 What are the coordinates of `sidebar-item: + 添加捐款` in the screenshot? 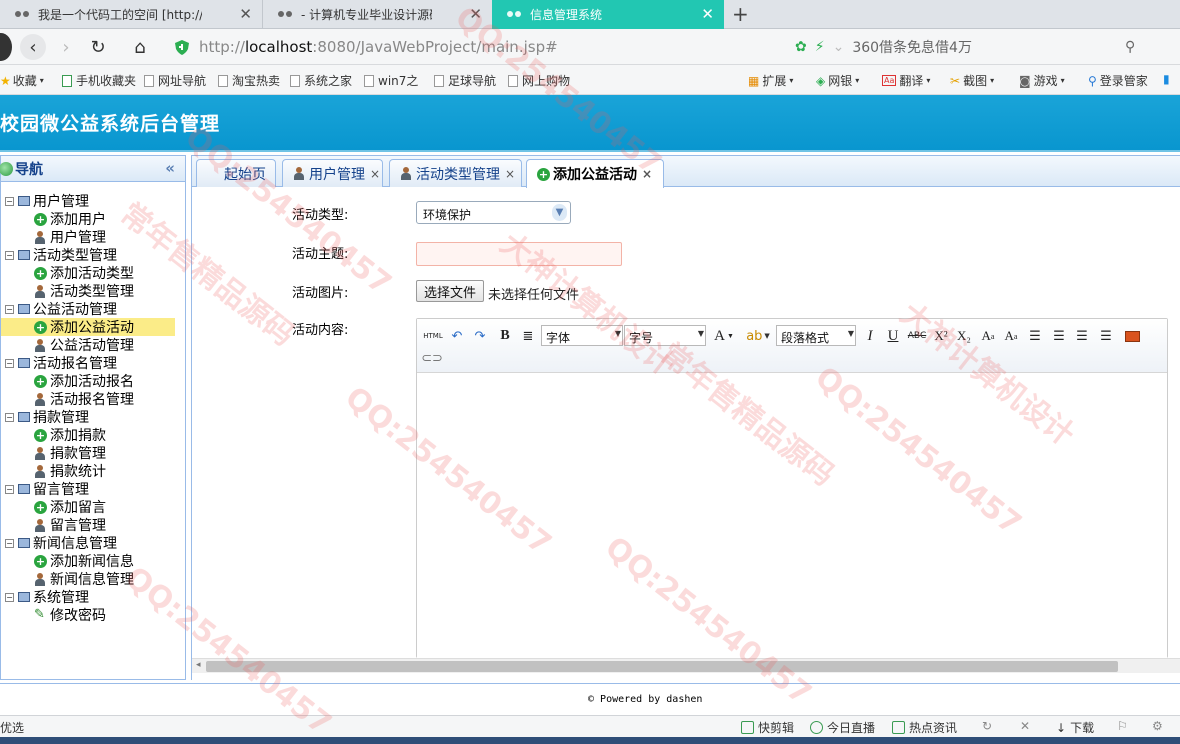 It's located at (93, 435).